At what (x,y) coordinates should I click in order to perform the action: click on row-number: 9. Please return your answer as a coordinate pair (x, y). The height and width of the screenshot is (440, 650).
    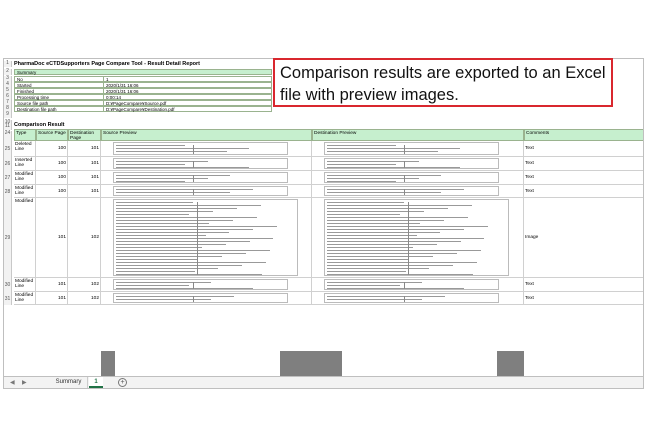
    Looking at the image, I should click on (8, 115).